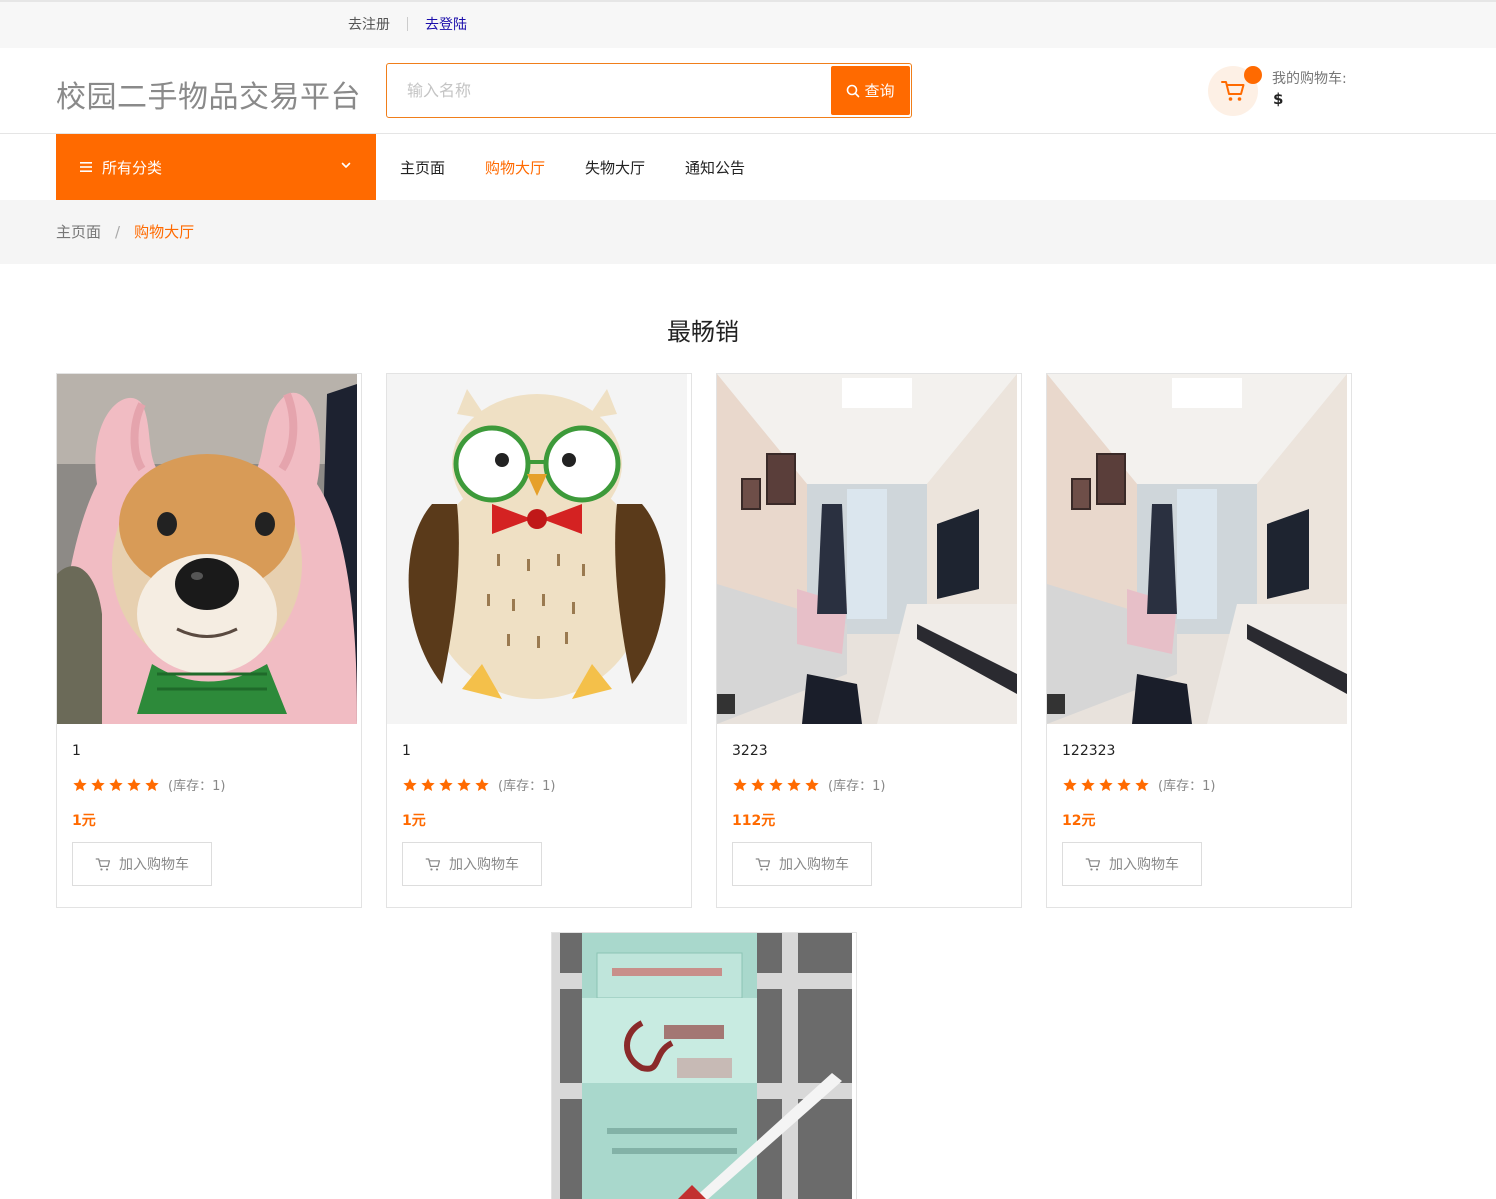 The height and width of the screenshot is (1199, 1496). Describe the element at coordinates (1088, 751) in the screenshot. I see `product-name: 122323` at that location.